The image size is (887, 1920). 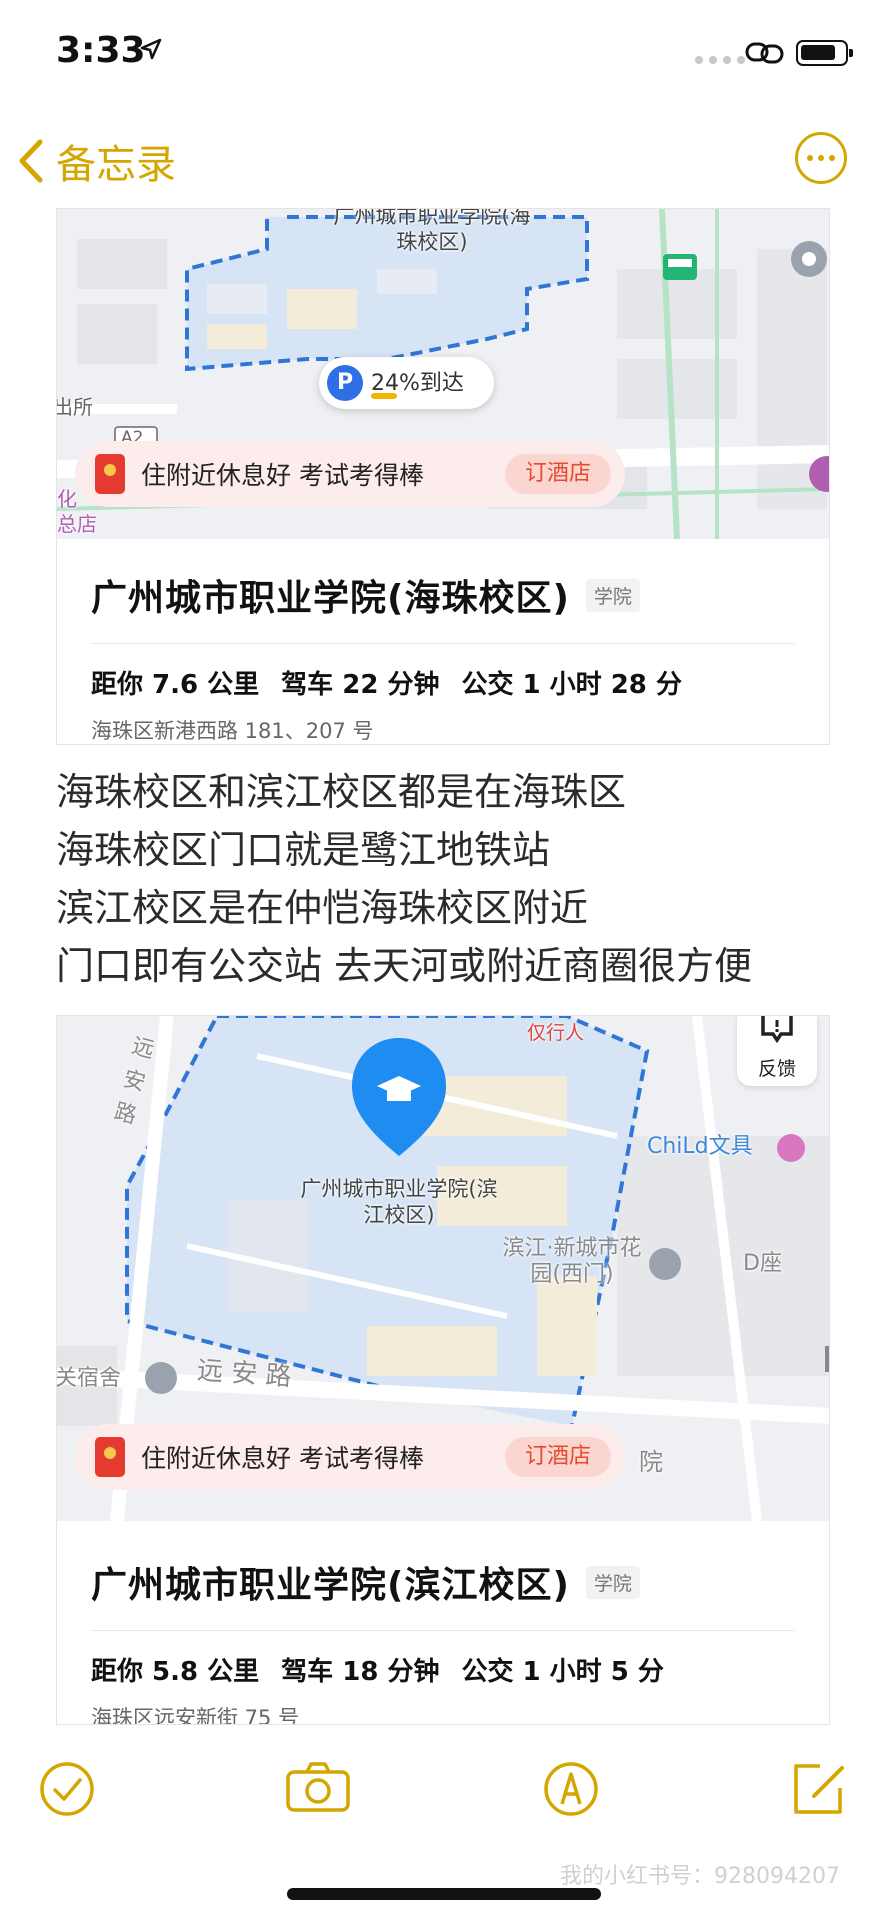 I want to click on status-time: 3:33, so click(x=101, y=50).